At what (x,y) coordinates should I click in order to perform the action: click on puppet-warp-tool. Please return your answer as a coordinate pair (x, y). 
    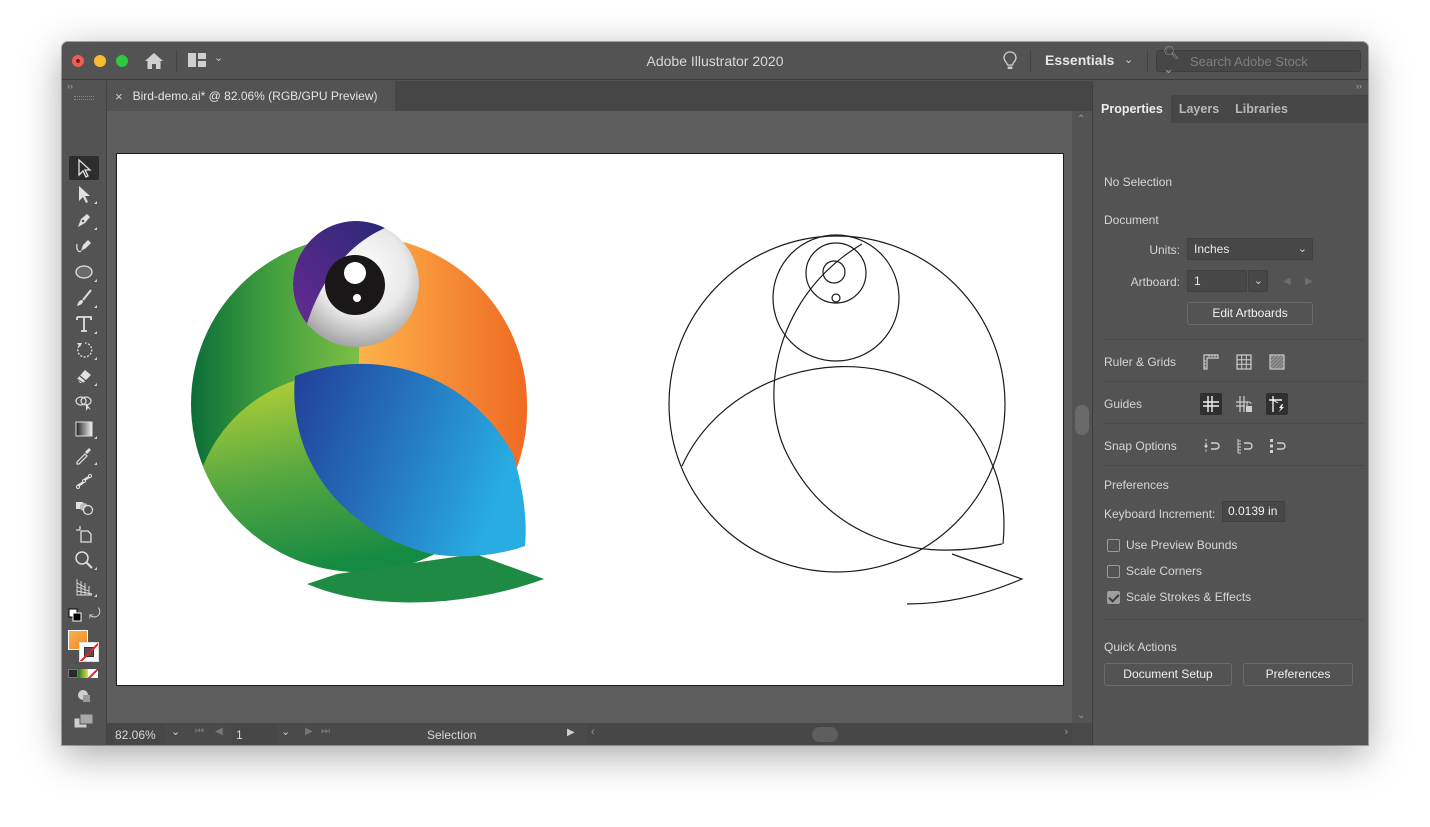
    Looking at the image, I should click on (84, 481).